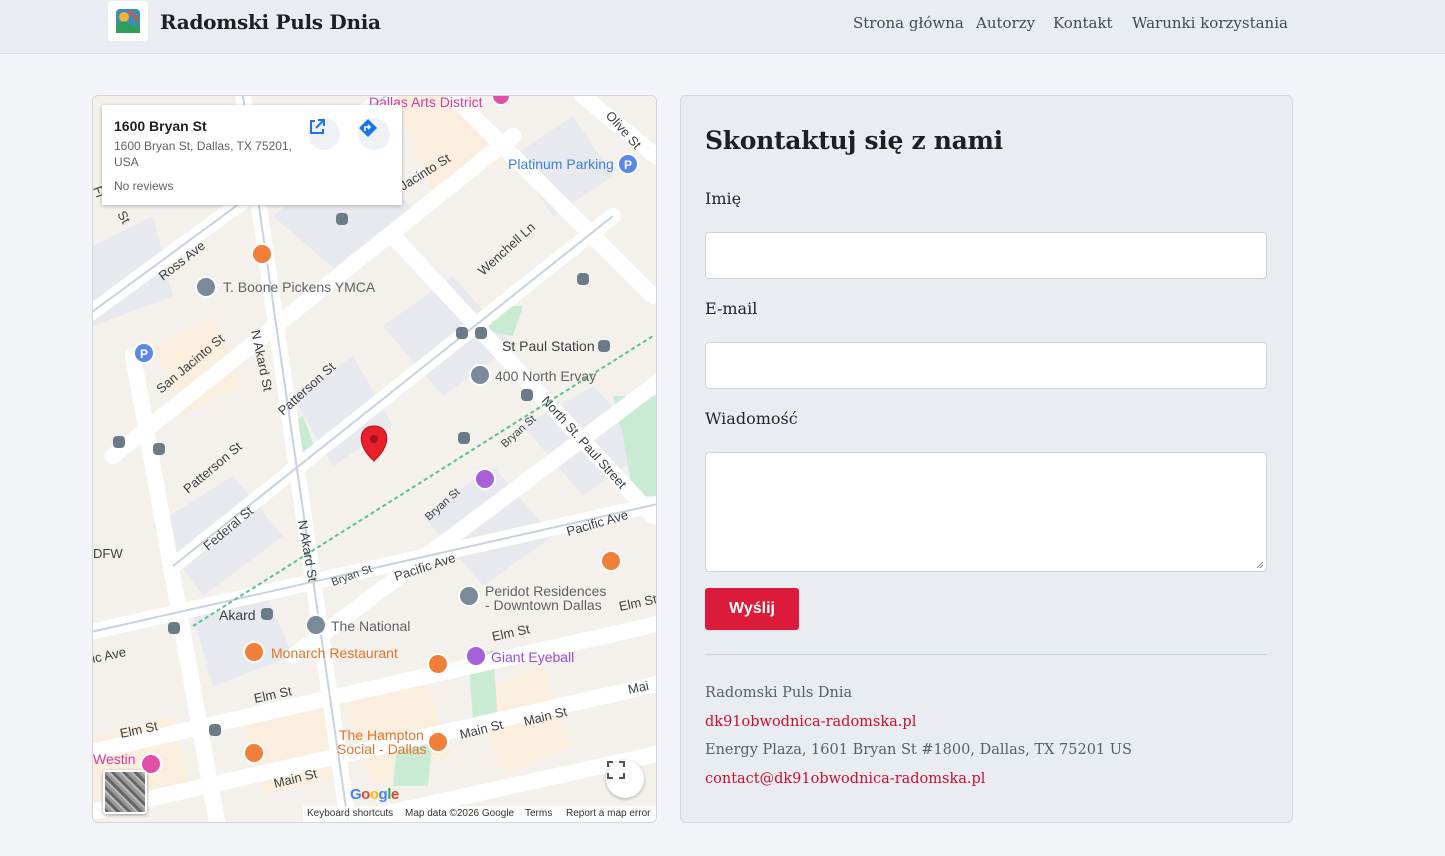 The height and width of the screenshot is (856, 1445). Describe the element at coordinates (317, 126) in the screenshot. I see `open-external-icon` at that location.